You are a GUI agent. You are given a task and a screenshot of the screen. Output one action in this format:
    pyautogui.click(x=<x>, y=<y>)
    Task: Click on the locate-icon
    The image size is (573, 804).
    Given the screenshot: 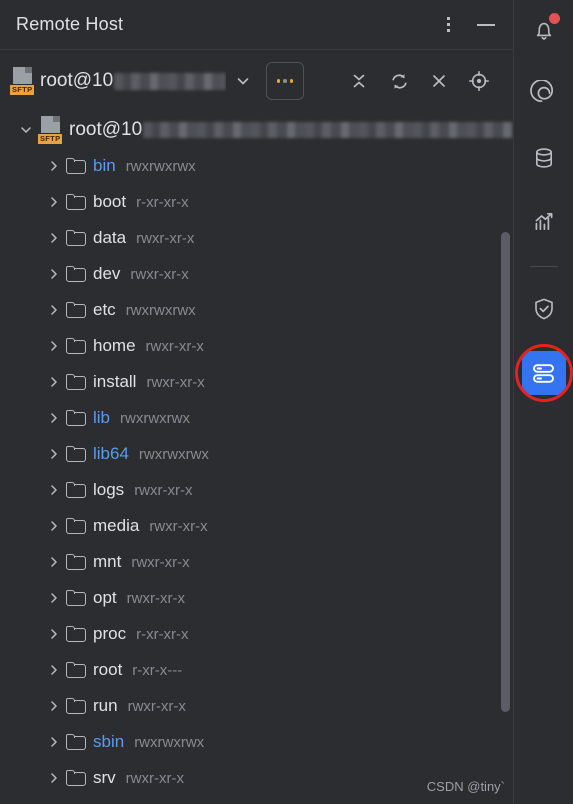 What is the action you would take?
    pyautogui.click(x=479, y=81)
    